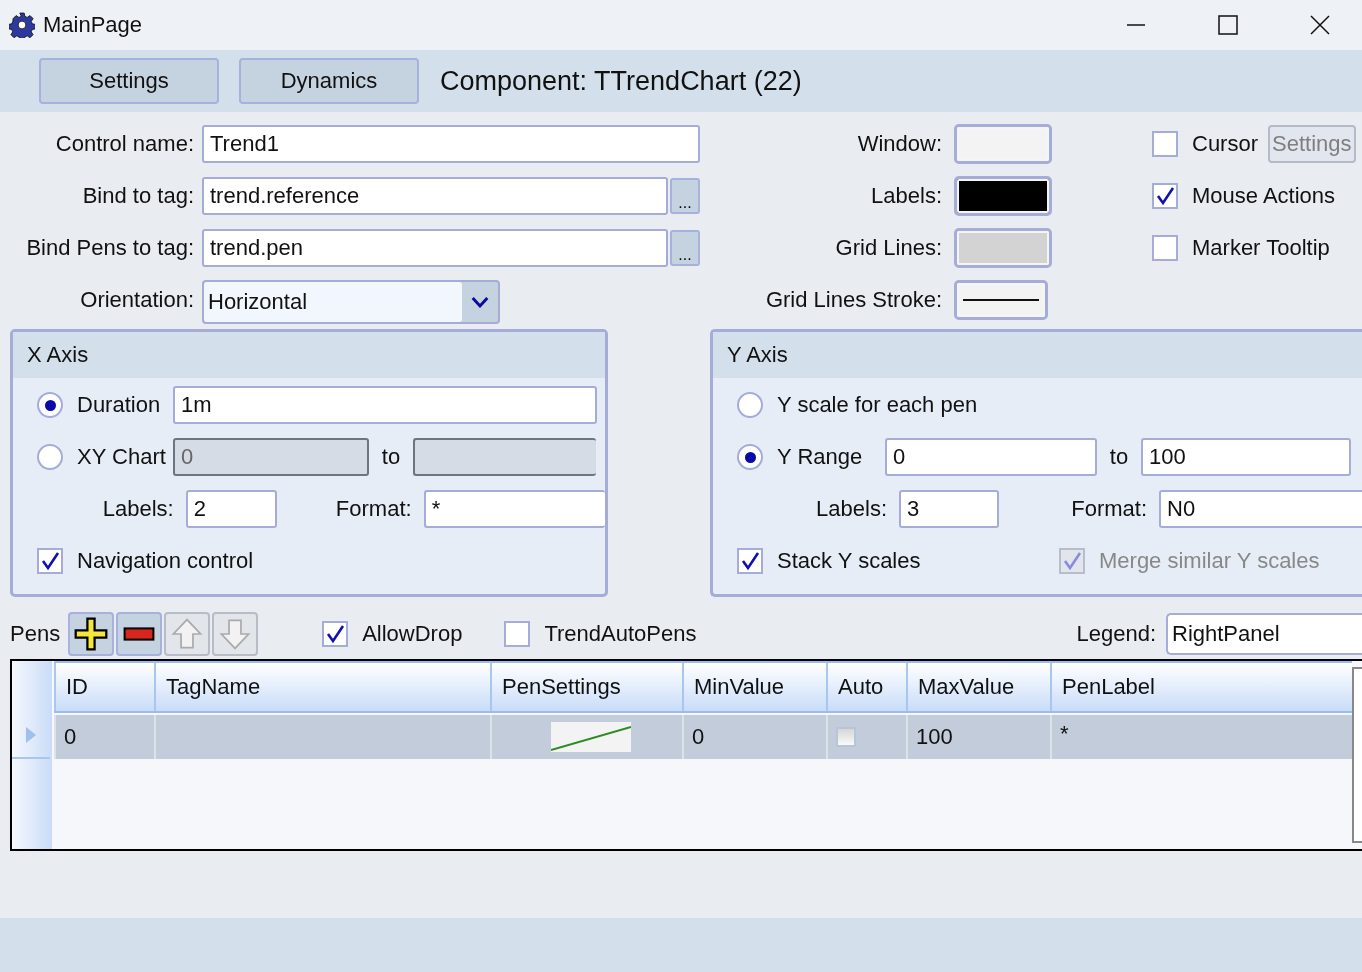 The width and height of the screenshot is (1362, 972). Describe the element at coordinates (978, 737) in the screenshot. I see `table-cell: 100` at that location.